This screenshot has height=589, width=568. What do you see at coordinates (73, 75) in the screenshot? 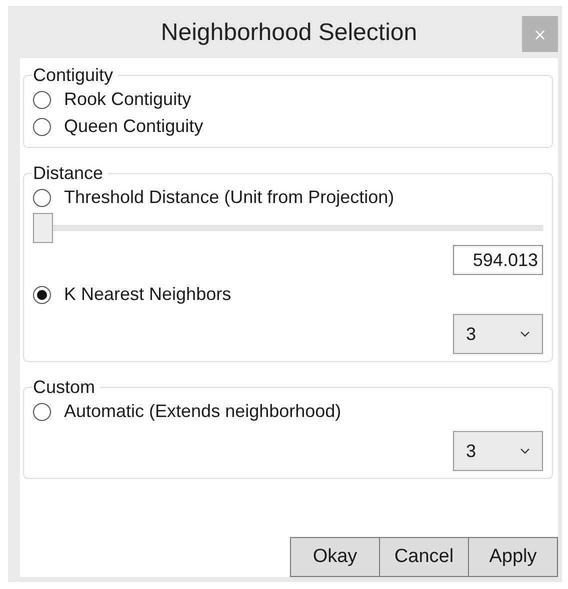
I see `group-title: Contiguity` at bounding box center [73, 75].